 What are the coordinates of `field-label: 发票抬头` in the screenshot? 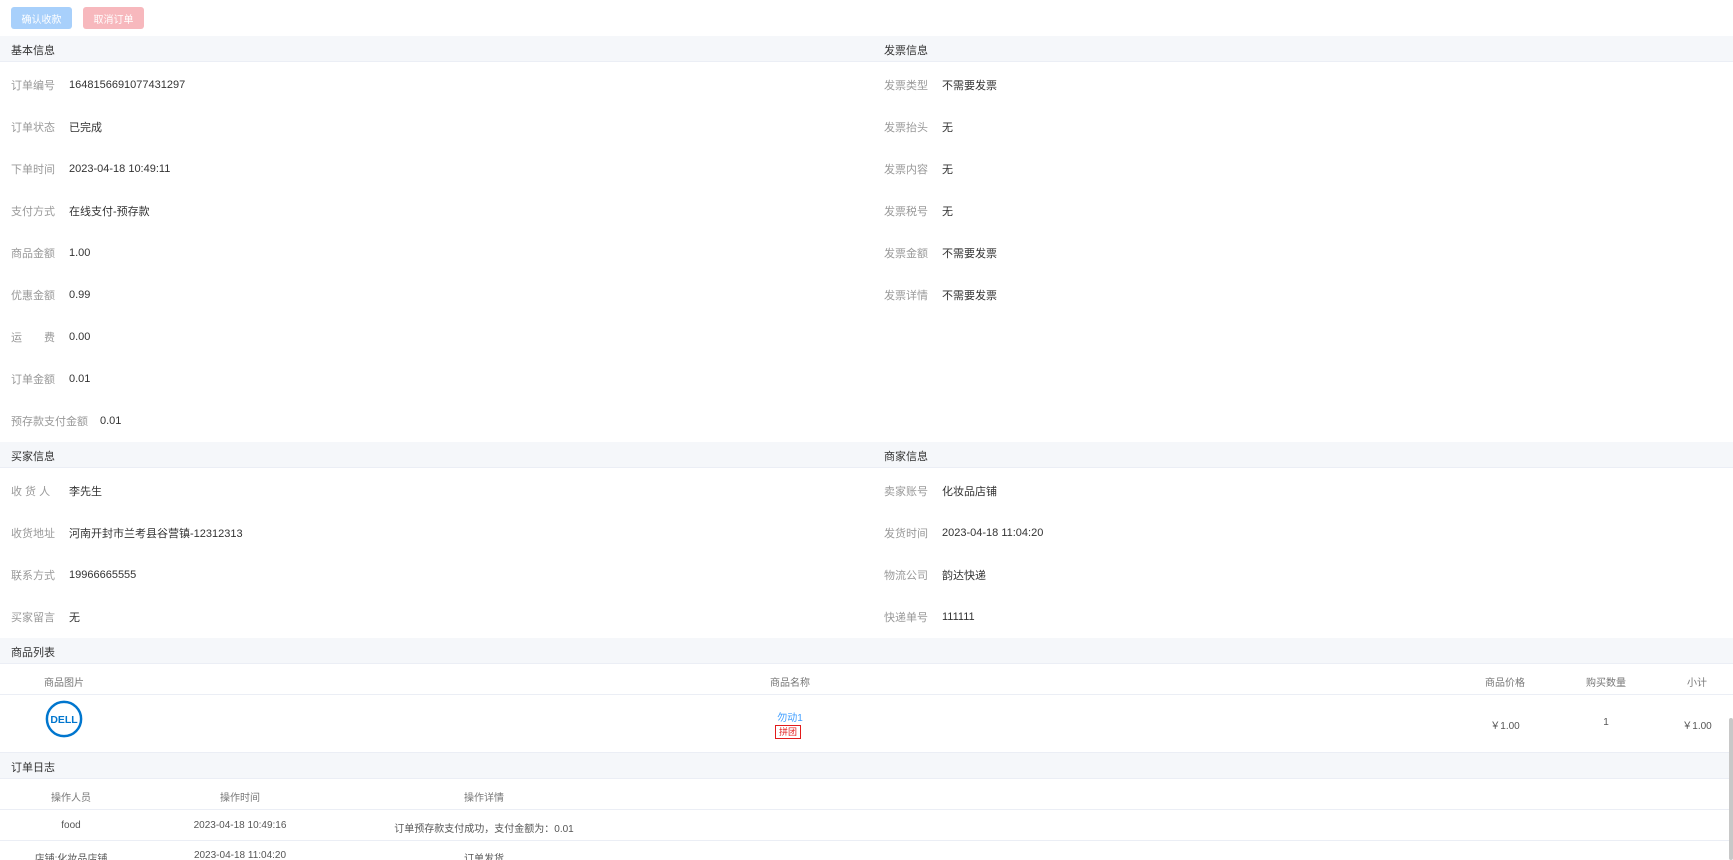 It's located at (906, 128).